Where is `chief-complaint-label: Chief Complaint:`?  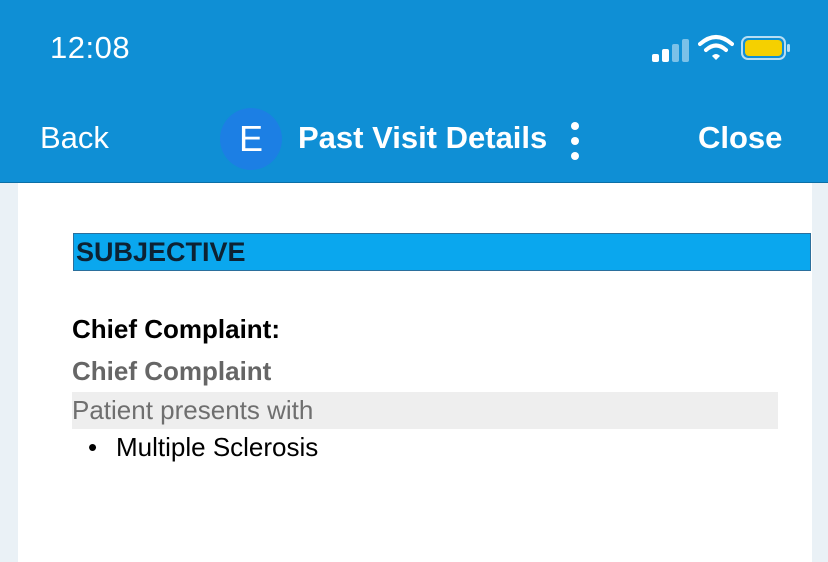 chief-complaint-label: Chief Complaint: is located at coordinates (176, 329).